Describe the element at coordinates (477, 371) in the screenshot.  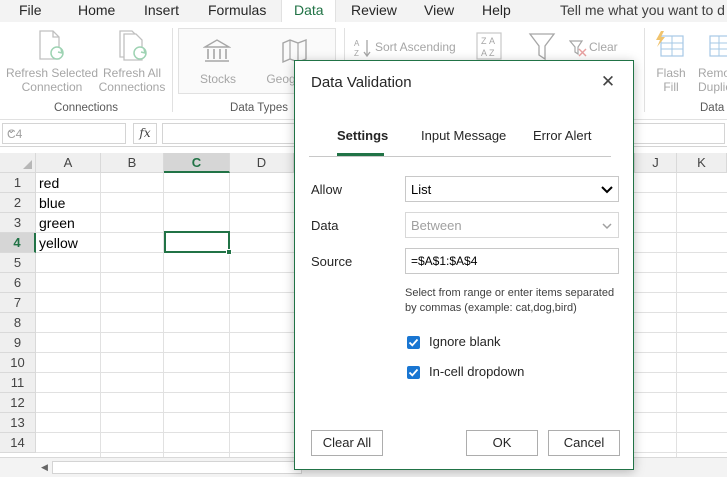
I see `in-cell-dropdown-label: In-cell dropdown` at that location.